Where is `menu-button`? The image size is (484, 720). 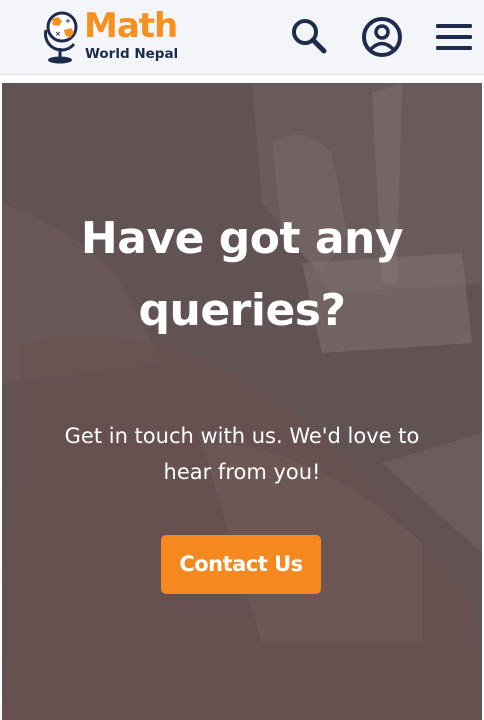 menu-button is located at coordinates (454, 37).